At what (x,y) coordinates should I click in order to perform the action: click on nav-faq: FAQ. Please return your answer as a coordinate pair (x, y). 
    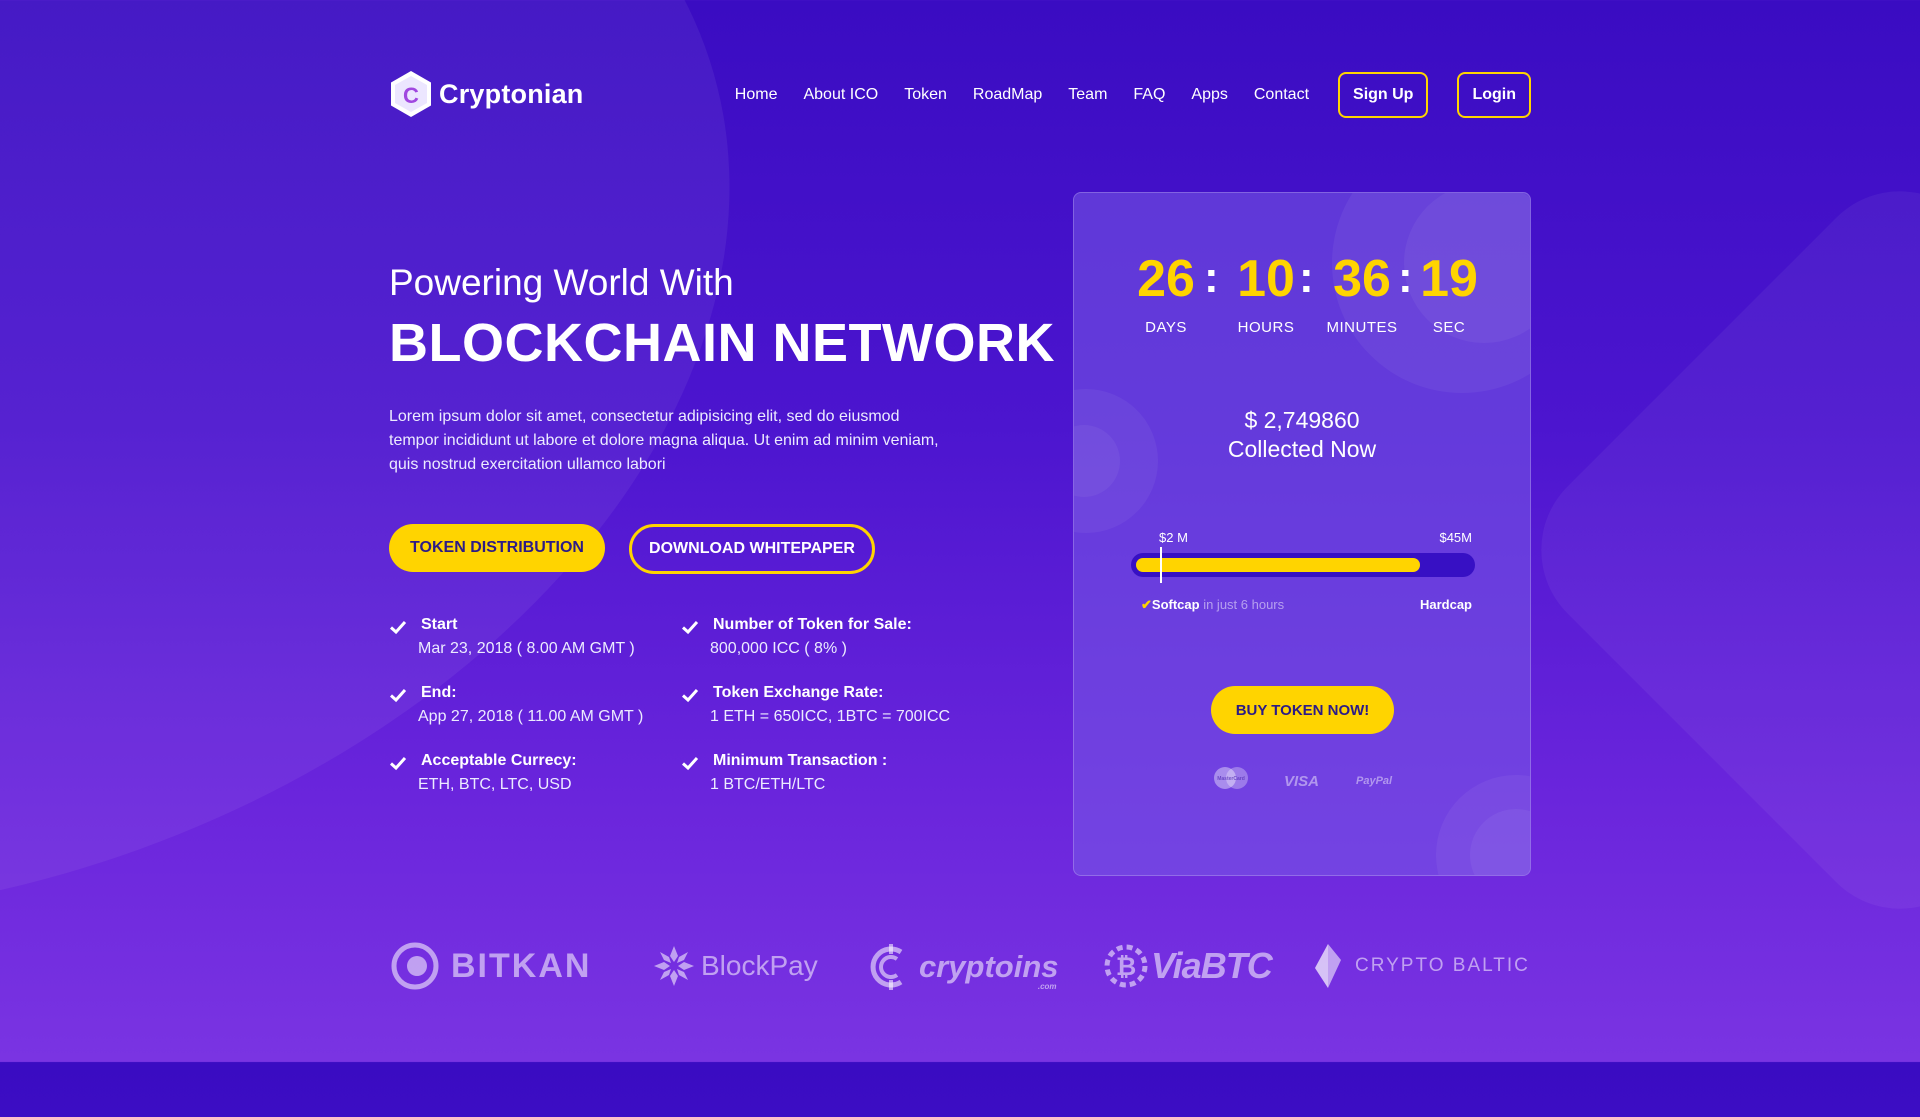
    Looking at the image, I should click on (1149, 95).